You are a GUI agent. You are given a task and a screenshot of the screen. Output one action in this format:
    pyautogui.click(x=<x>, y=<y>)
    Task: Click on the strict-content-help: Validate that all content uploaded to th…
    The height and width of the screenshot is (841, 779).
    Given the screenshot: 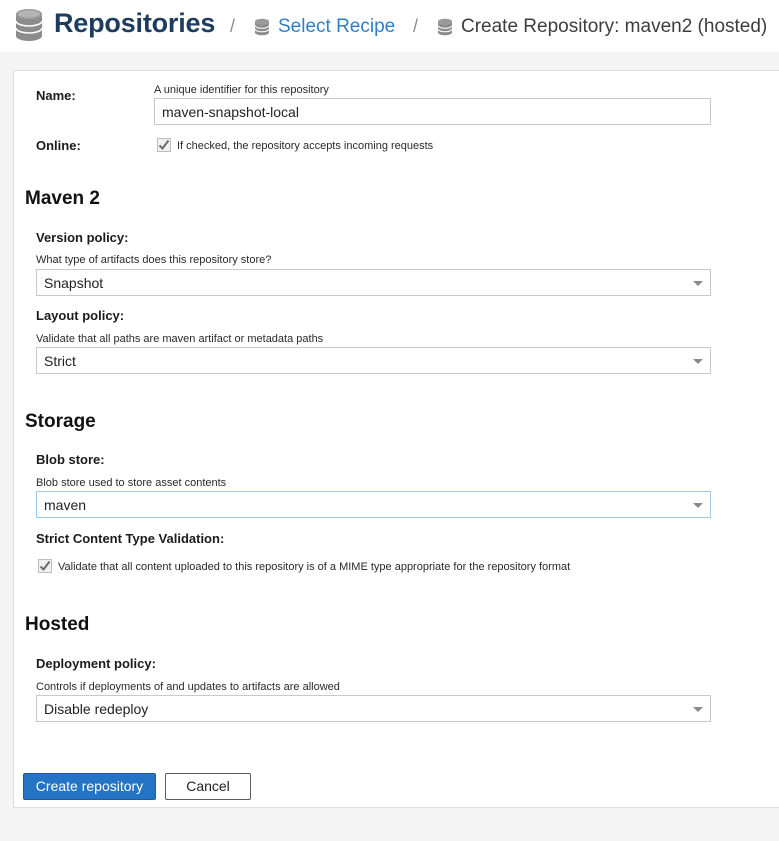 What is the action you would take?
    pyautogui.click(x=314, y=567)
    